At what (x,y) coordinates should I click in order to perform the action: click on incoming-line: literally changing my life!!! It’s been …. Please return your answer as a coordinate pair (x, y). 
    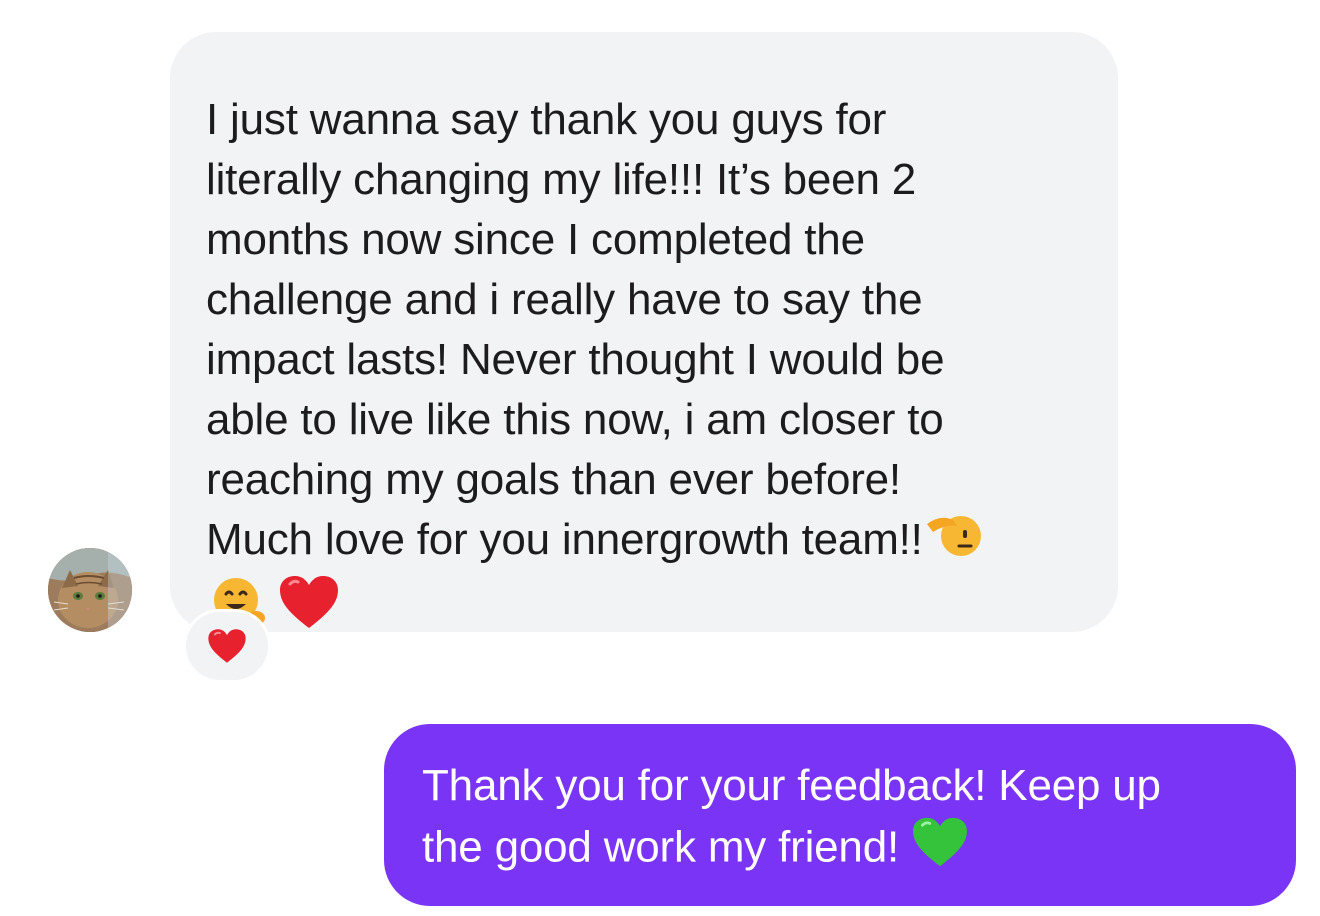
    Looking at the image, I should click on (561, 179).